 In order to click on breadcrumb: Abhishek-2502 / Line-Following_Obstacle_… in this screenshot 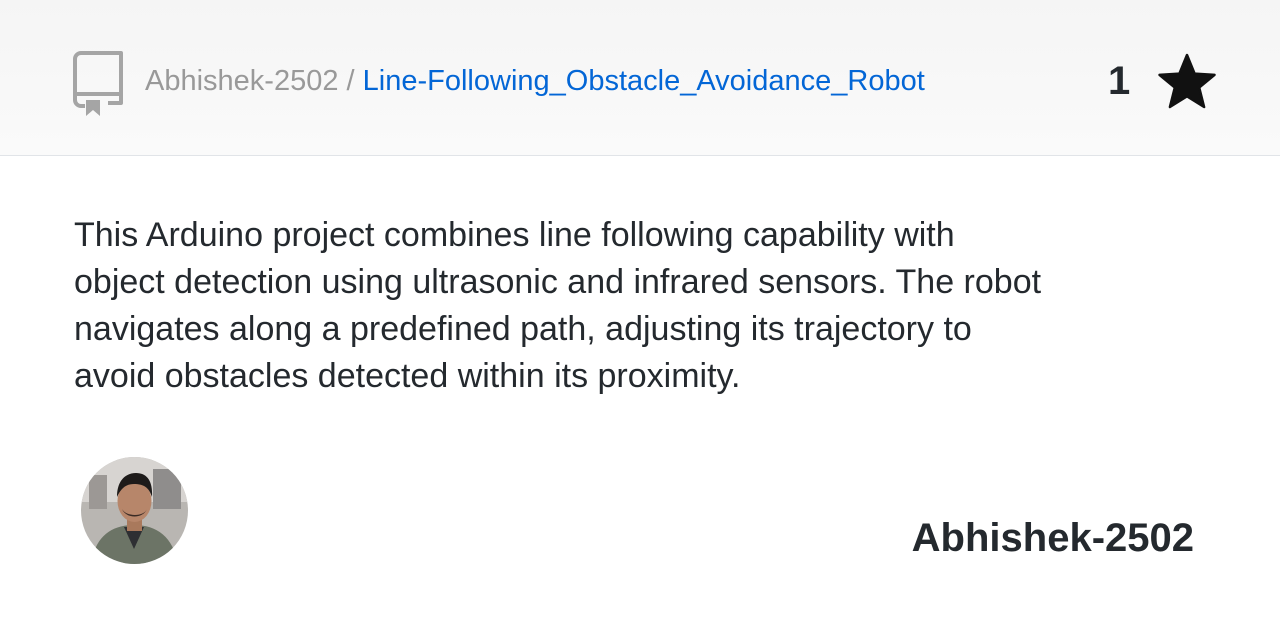, I will do `click(535, 81)`.